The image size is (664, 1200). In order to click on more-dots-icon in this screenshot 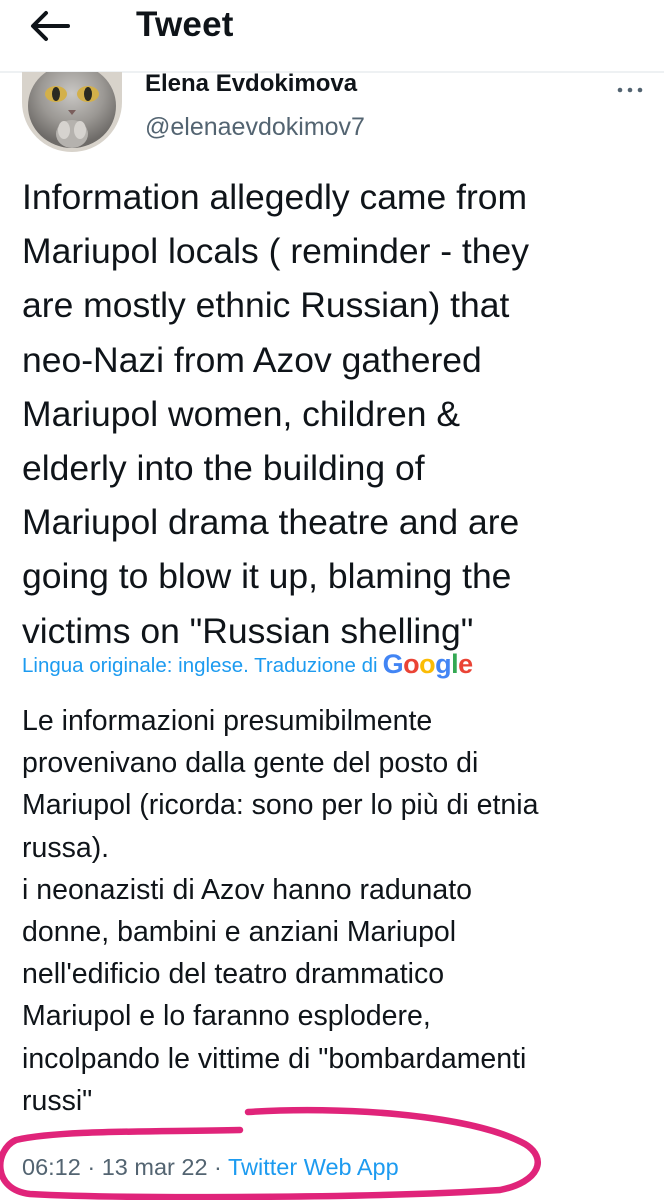, I will do `click(630, 90)`.